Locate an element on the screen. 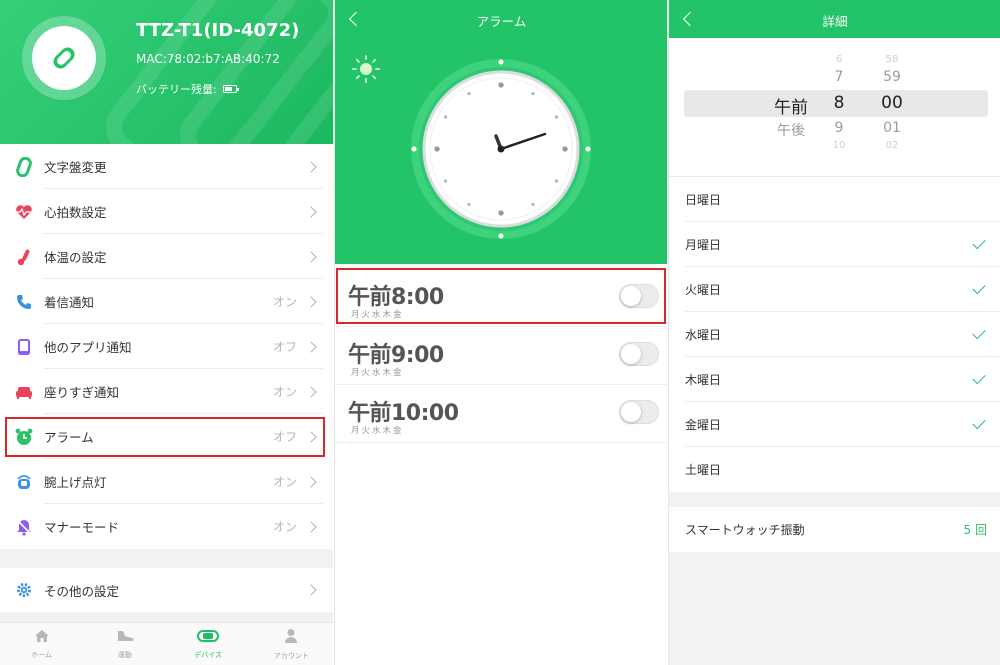 The width and height of the screenshot is (1000, 665). menu-item-label: 腕上げ点灯 is located at coordinates (75, 482).